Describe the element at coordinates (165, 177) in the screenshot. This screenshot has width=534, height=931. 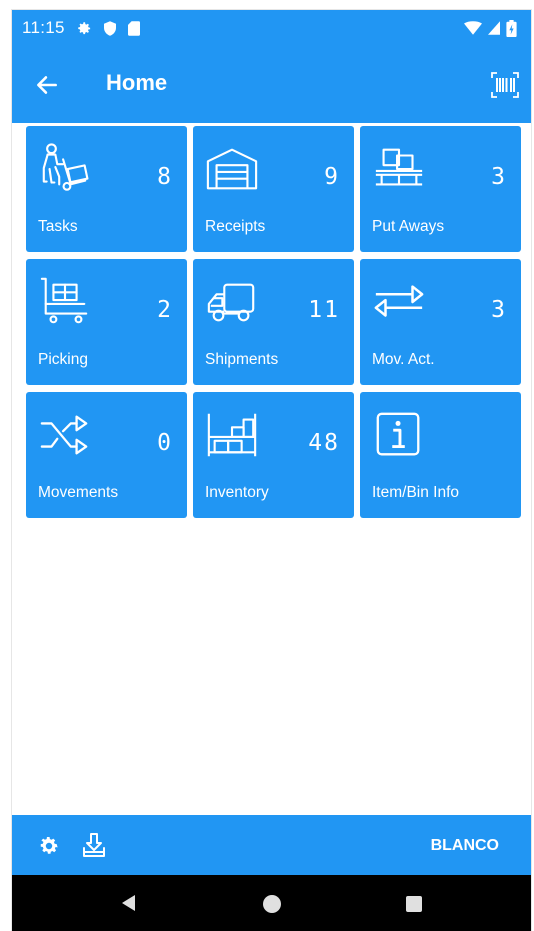
I see `tile-count: 8` at that location.